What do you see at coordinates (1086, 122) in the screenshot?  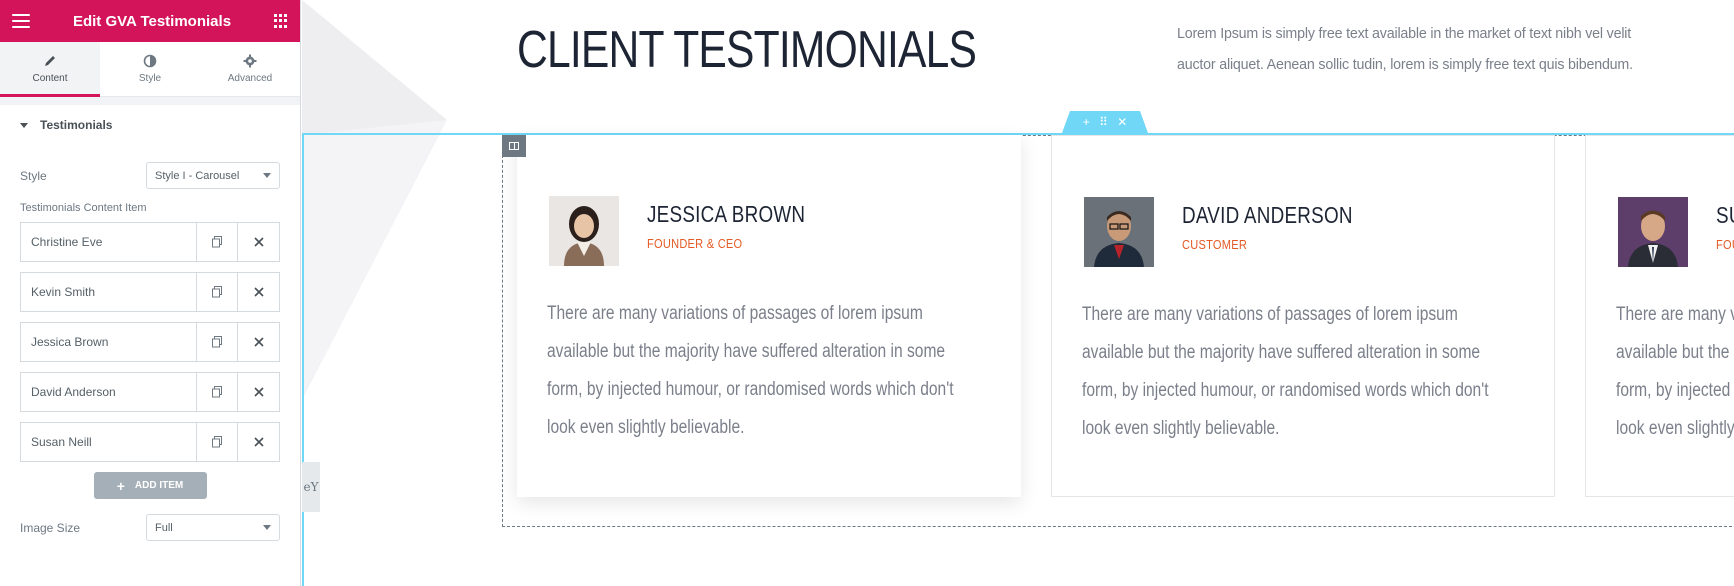 I see `add-section-icon: +` at bounding box center [1086, 122].